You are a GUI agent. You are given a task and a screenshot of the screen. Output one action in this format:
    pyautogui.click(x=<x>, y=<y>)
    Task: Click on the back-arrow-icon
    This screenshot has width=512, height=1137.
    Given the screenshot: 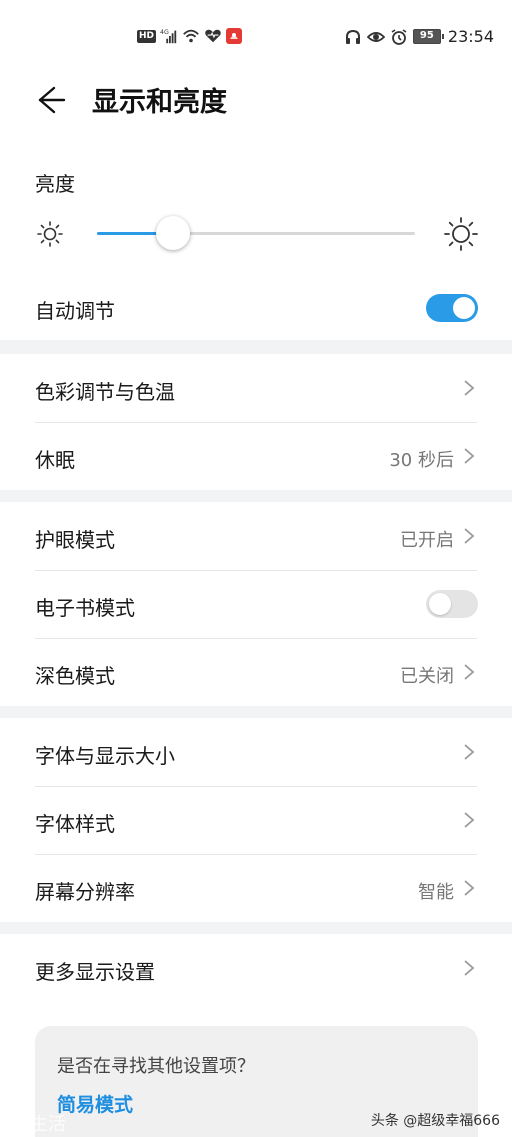 What is the action you would take?
    pyautogui.click(x=52, y=100)
    